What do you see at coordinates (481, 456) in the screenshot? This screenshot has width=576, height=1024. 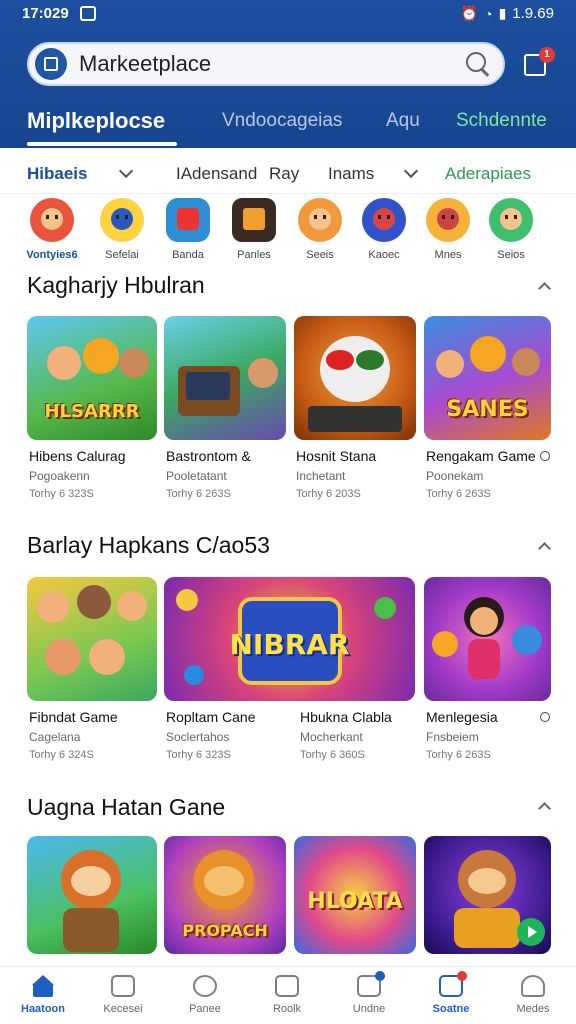 I see `game-title: Rengakam Game` at bounding box center [481, 456].